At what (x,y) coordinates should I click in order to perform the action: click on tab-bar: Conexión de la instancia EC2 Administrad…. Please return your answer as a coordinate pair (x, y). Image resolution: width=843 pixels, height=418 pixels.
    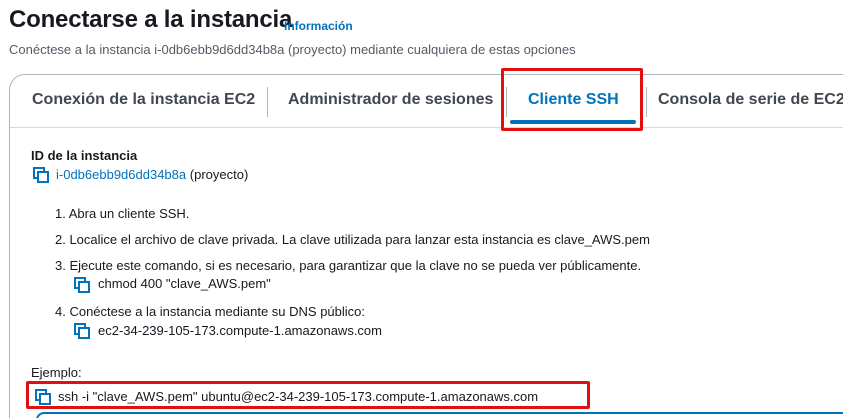
    Looking at the image, I should click on (426, 101).